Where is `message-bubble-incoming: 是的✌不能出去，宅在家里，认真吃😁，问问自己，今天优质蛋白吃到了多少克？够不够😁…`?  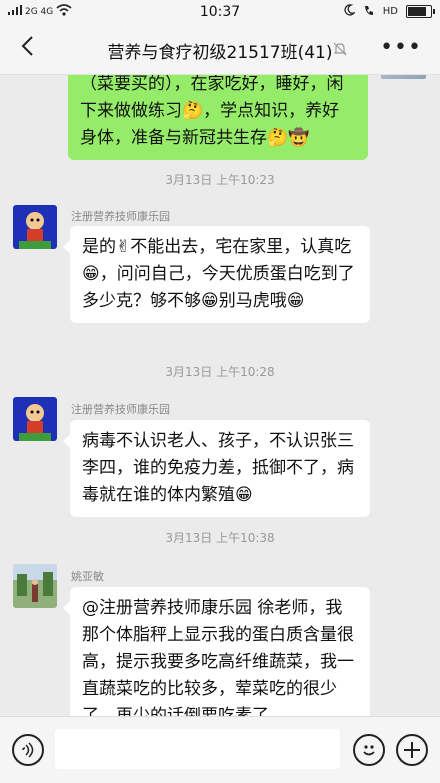
message-bubble-incoming: 是的✌不能出去，宅在家里，认真吃😁，问问自己，今天优质蛋白吃到了多少克？够不够😁… is located at coordinates (216, 274).